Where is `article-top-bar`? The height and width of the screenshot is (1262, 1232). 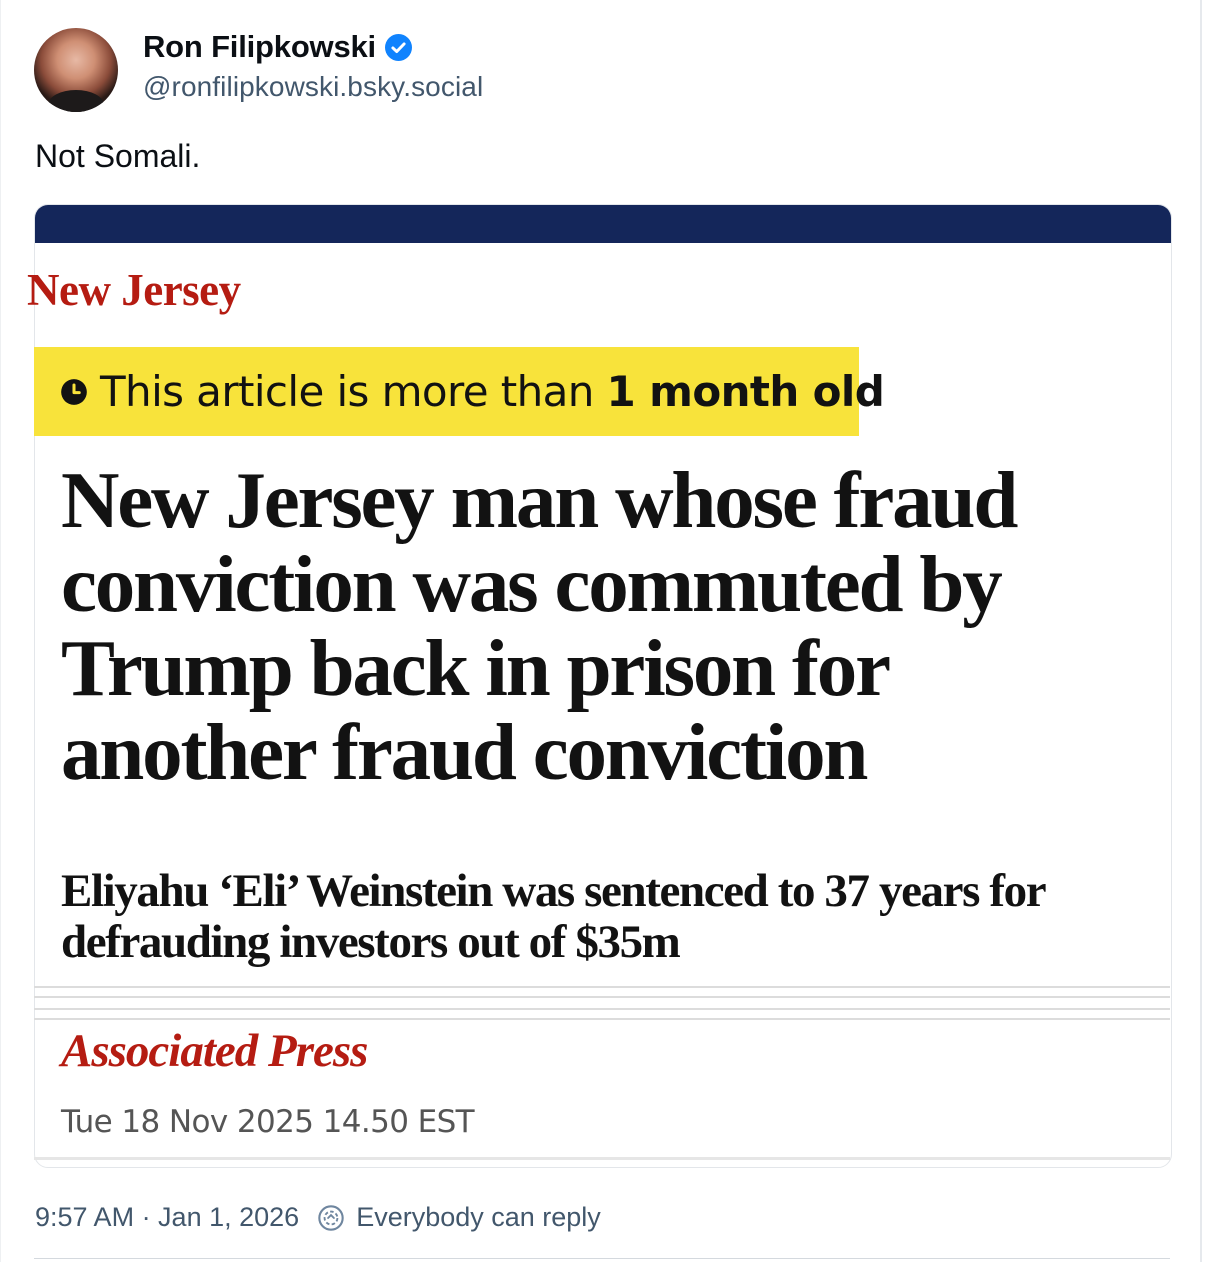 article-top-bar is located at coordinates (603, 224).